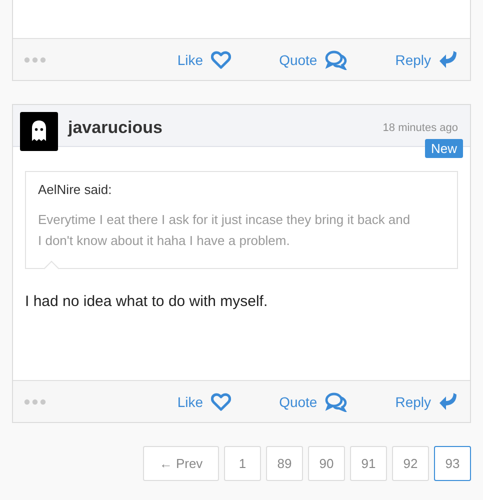 The width and height of the screenshot is (483, 500). Describe the element at coordinates (75, 189) in the screenshot. I see `quote-author: AelNire said:` at that location.